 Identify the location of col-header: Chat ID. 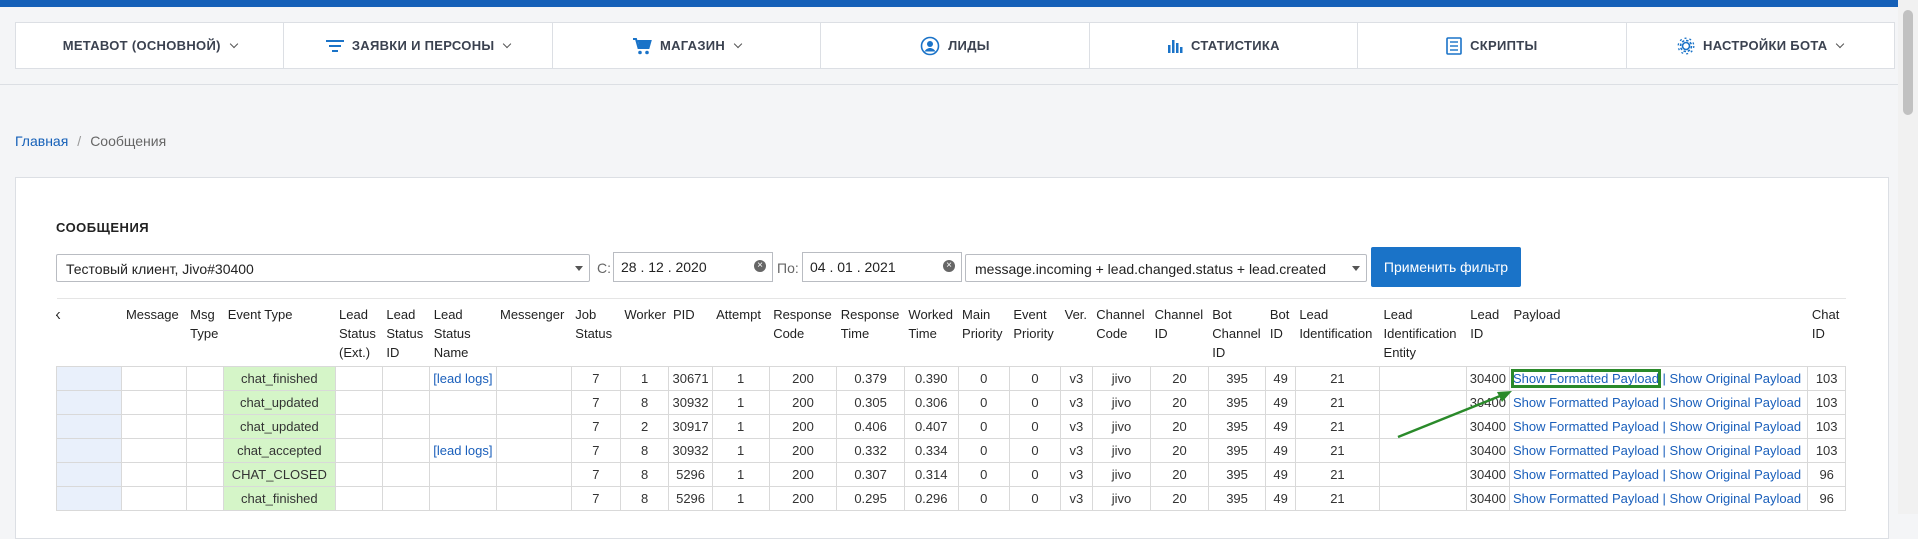
(1826, 332).